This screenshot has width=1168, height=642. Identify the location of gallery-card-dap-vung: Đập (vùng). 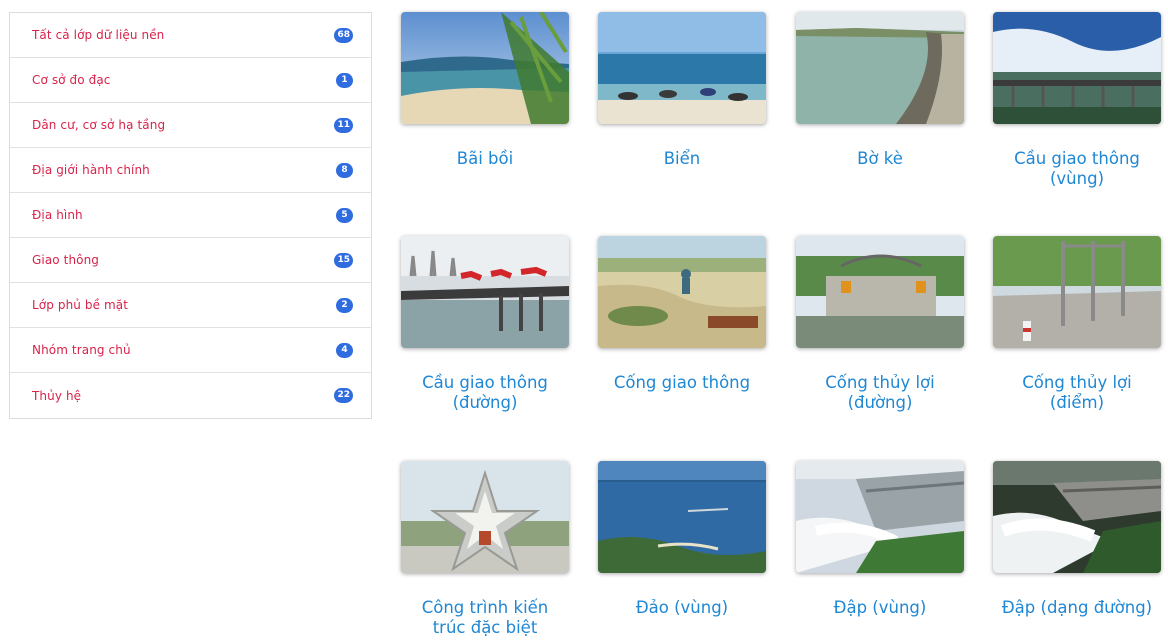
(880, 539).